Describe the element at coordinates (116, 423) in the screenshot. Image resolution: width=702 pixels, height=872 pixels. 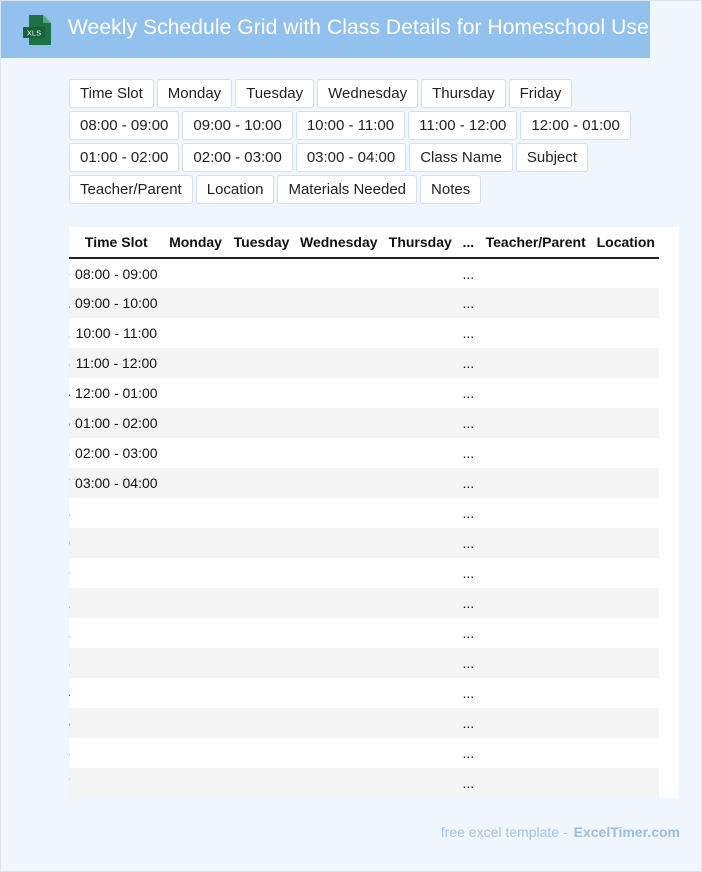
I see `table-cell: 01:00 - 02:00` at that location.